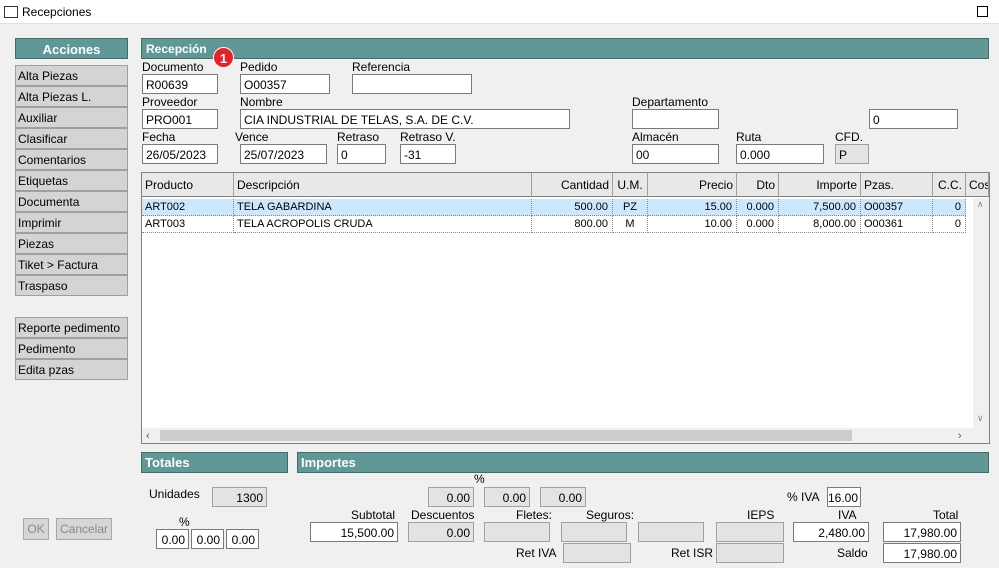 The height and width of the screenshot is (568, 999). Describe the element at coordinates (242, 539) in the screenshot. I see `totales-pct-3: 0.00` at that location.